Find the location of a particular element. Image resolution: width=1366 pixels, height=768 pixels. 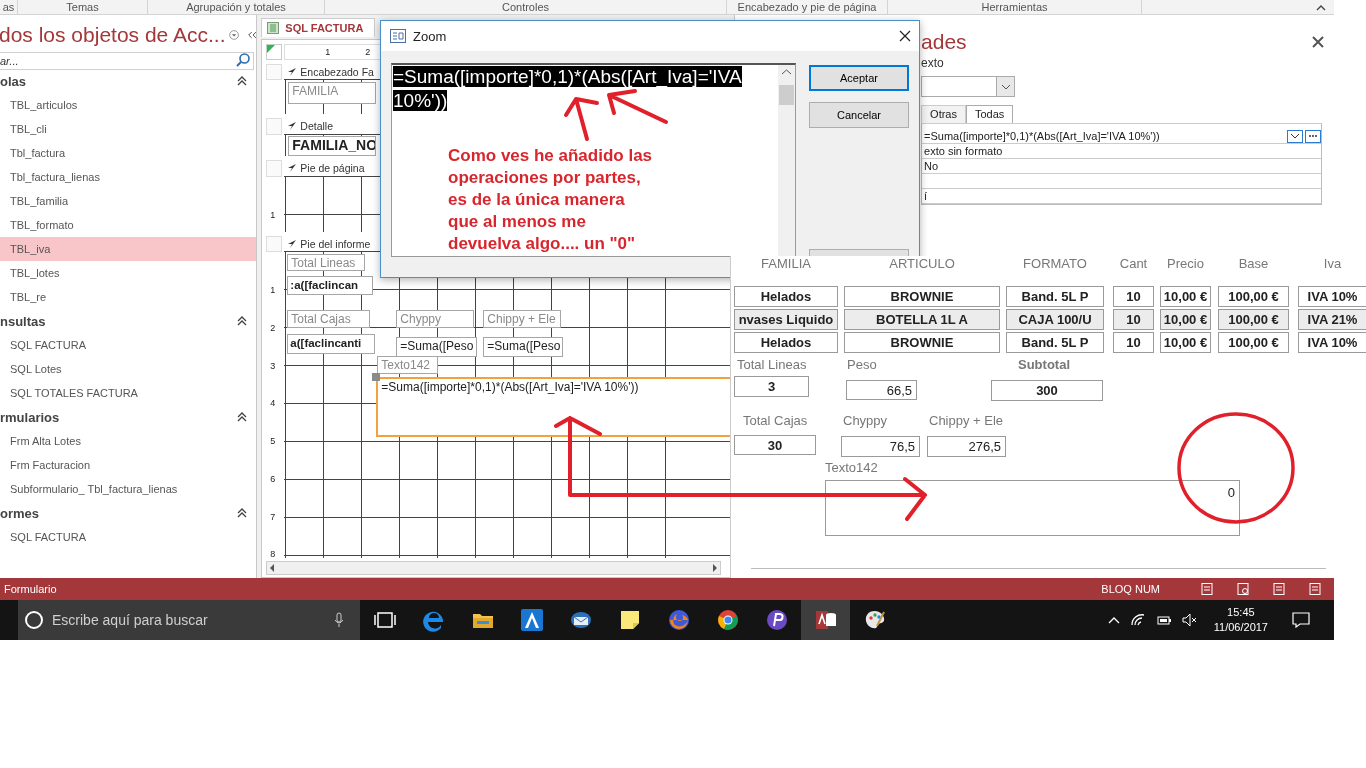

dialog-button: Cancelar is located at coordinates (859, 115).